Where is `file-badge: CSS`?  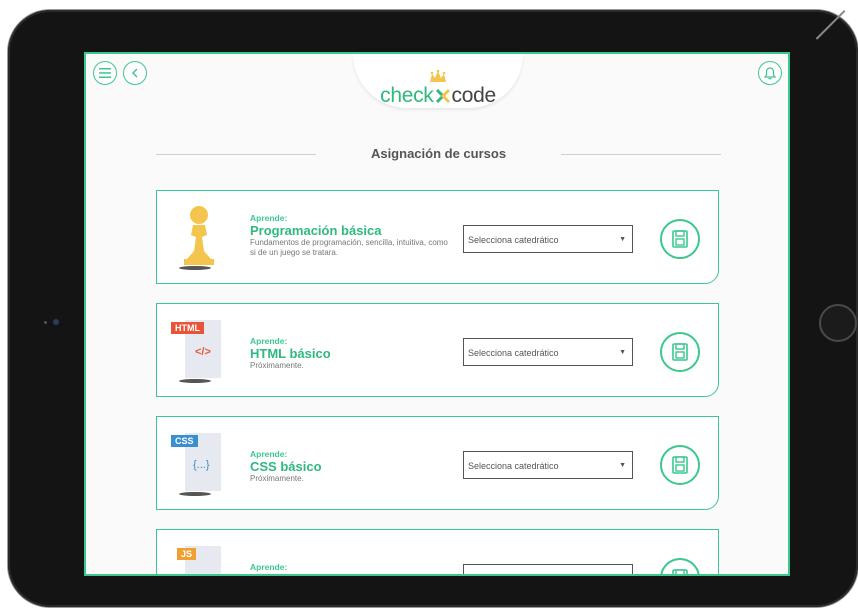 file-badge: CSS is located at coordinates (184, 441).